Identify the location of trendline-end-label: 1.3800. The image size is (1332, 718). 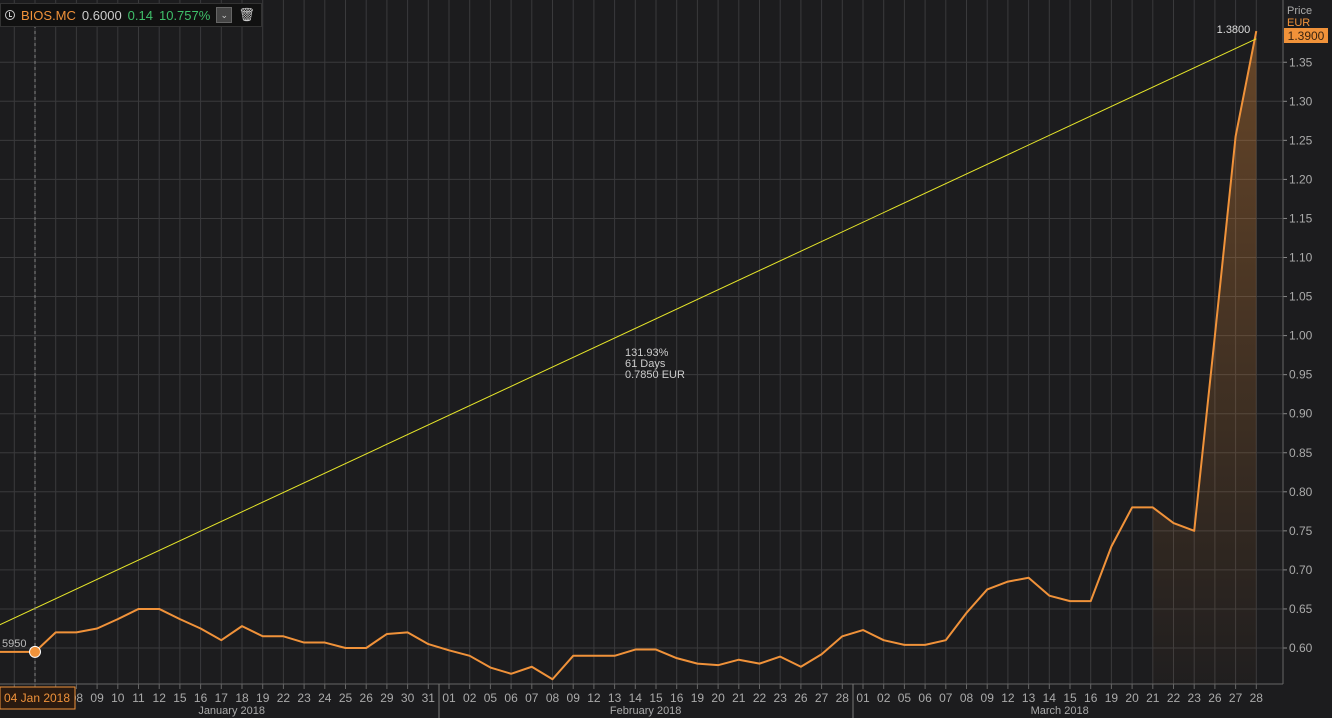
(1234, 30).